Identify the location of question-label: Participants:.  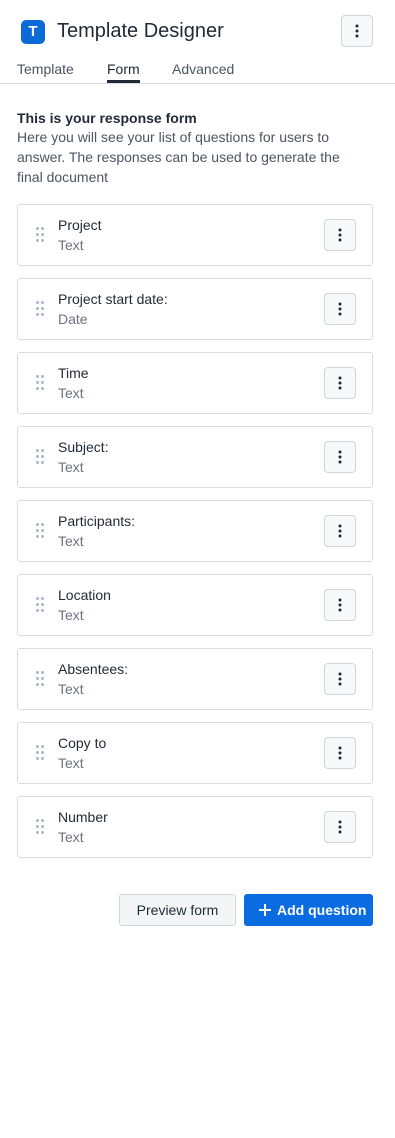
(97, 521).